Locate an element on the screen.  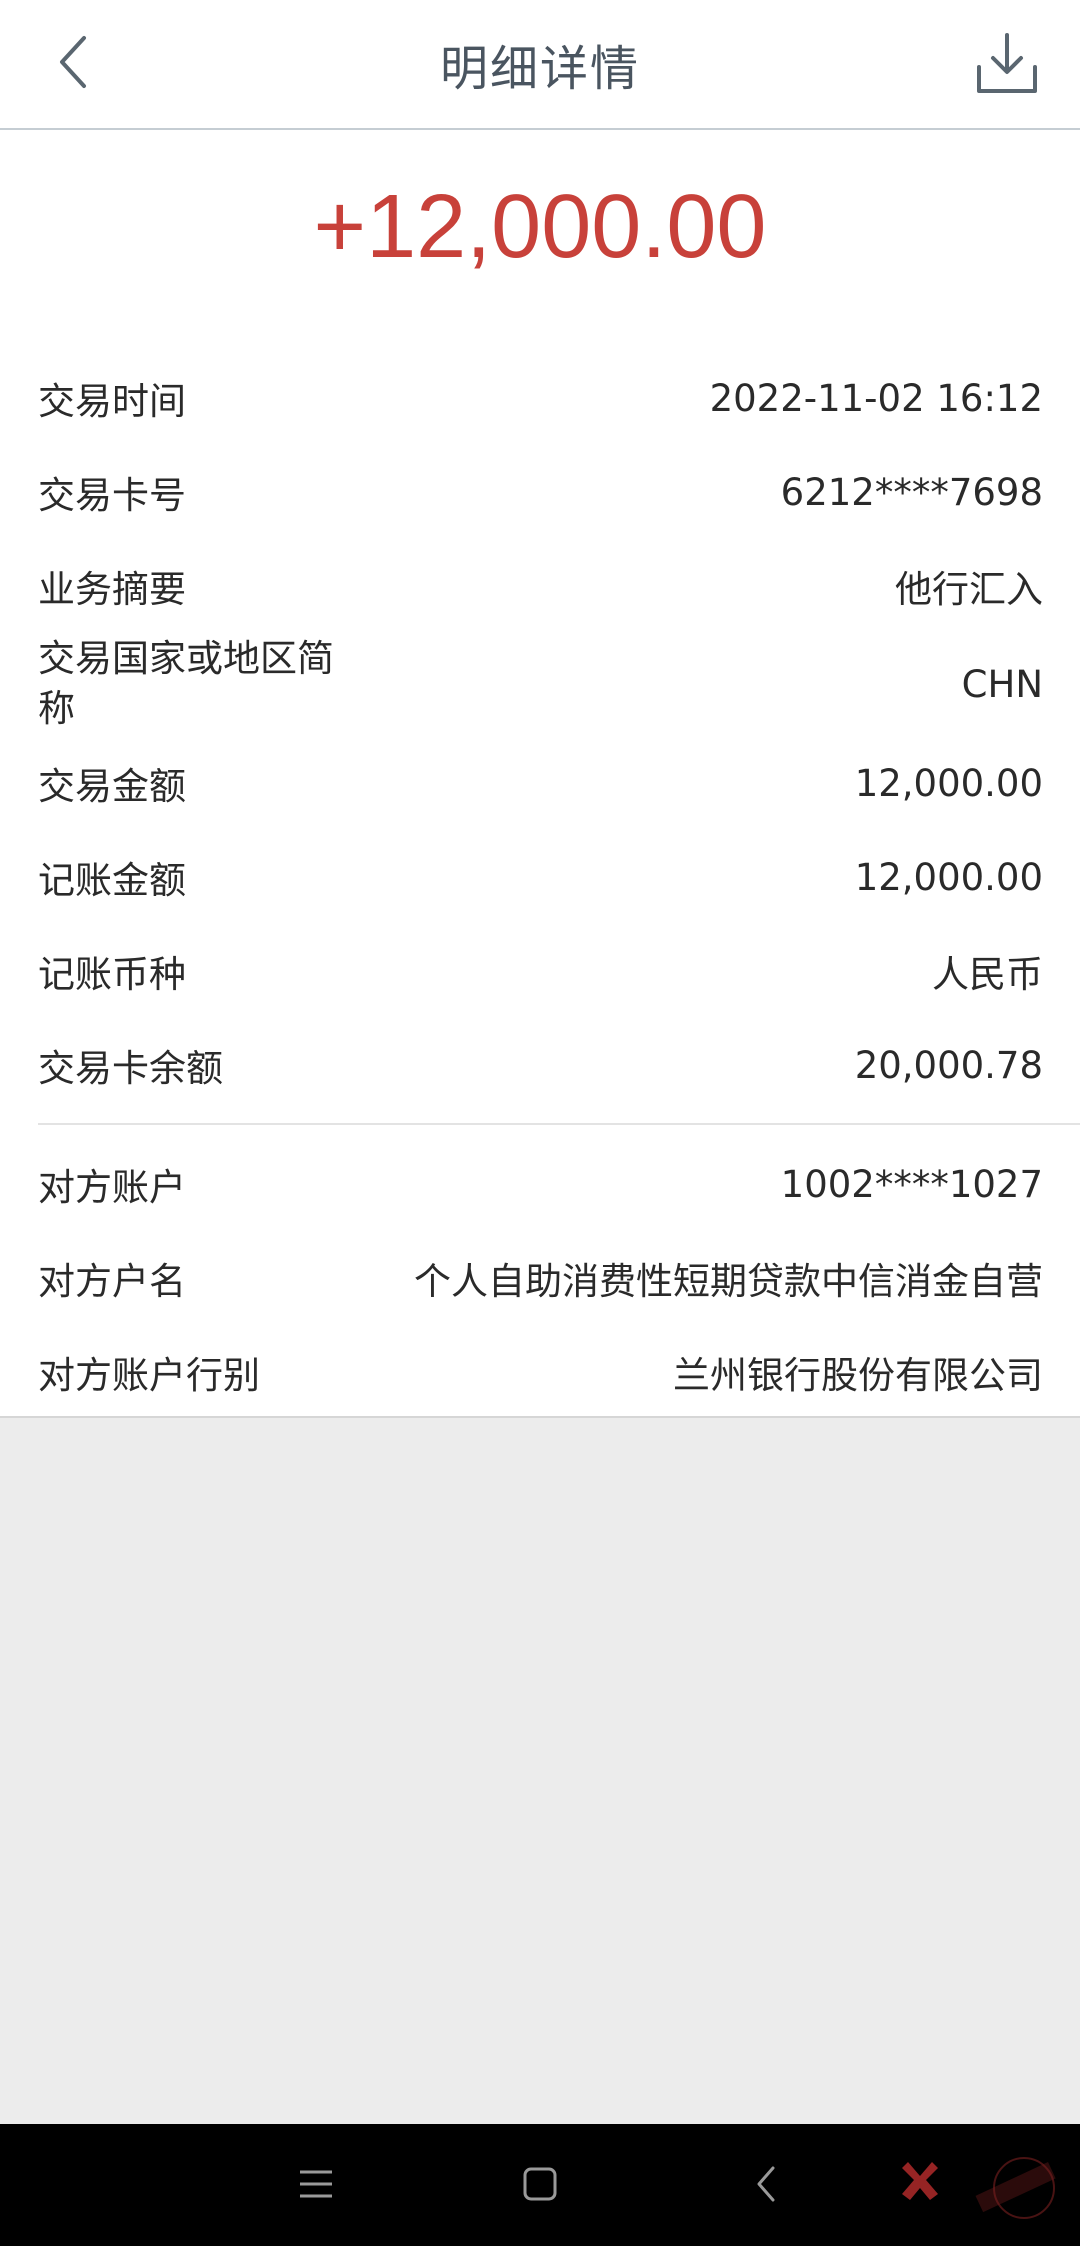
detail-label: 记账币种 is located at coordinates (112, 974).